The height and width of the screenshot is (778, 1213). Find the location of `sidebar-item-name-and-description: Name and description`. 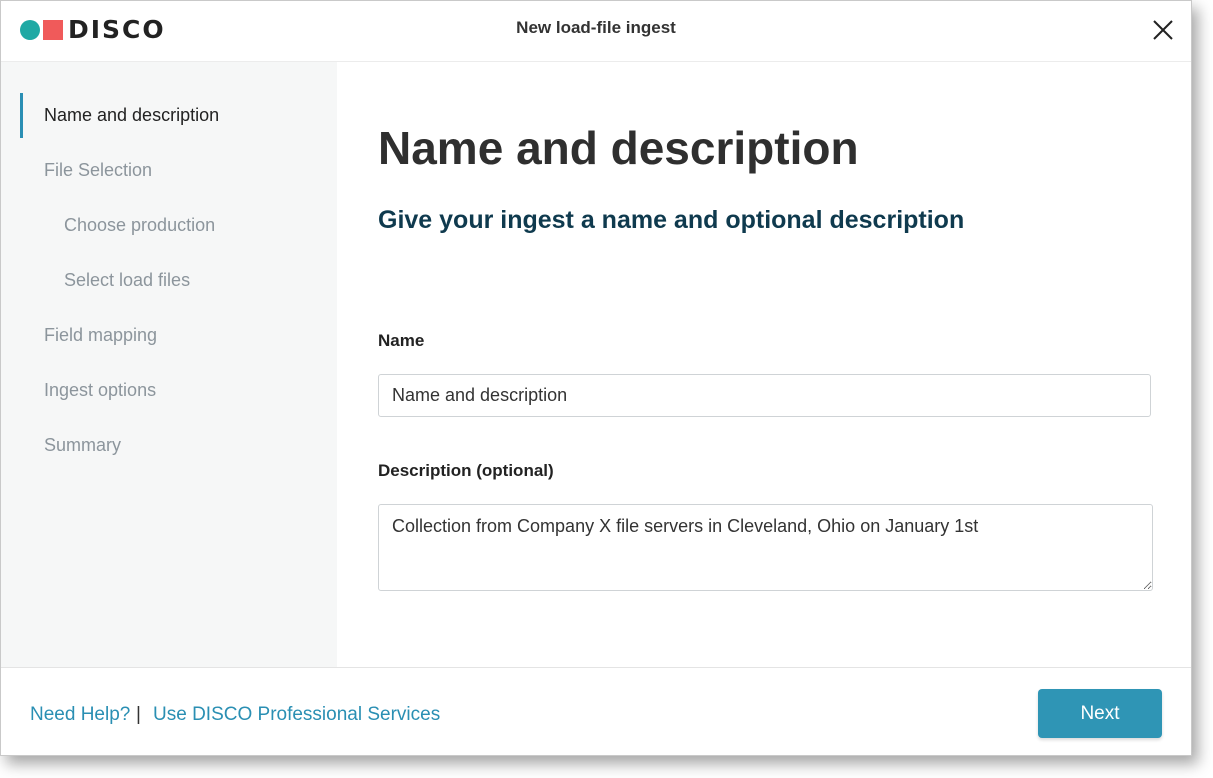

sidebar-item-name-and-description: Name and description is located at coordinates (131, 115).